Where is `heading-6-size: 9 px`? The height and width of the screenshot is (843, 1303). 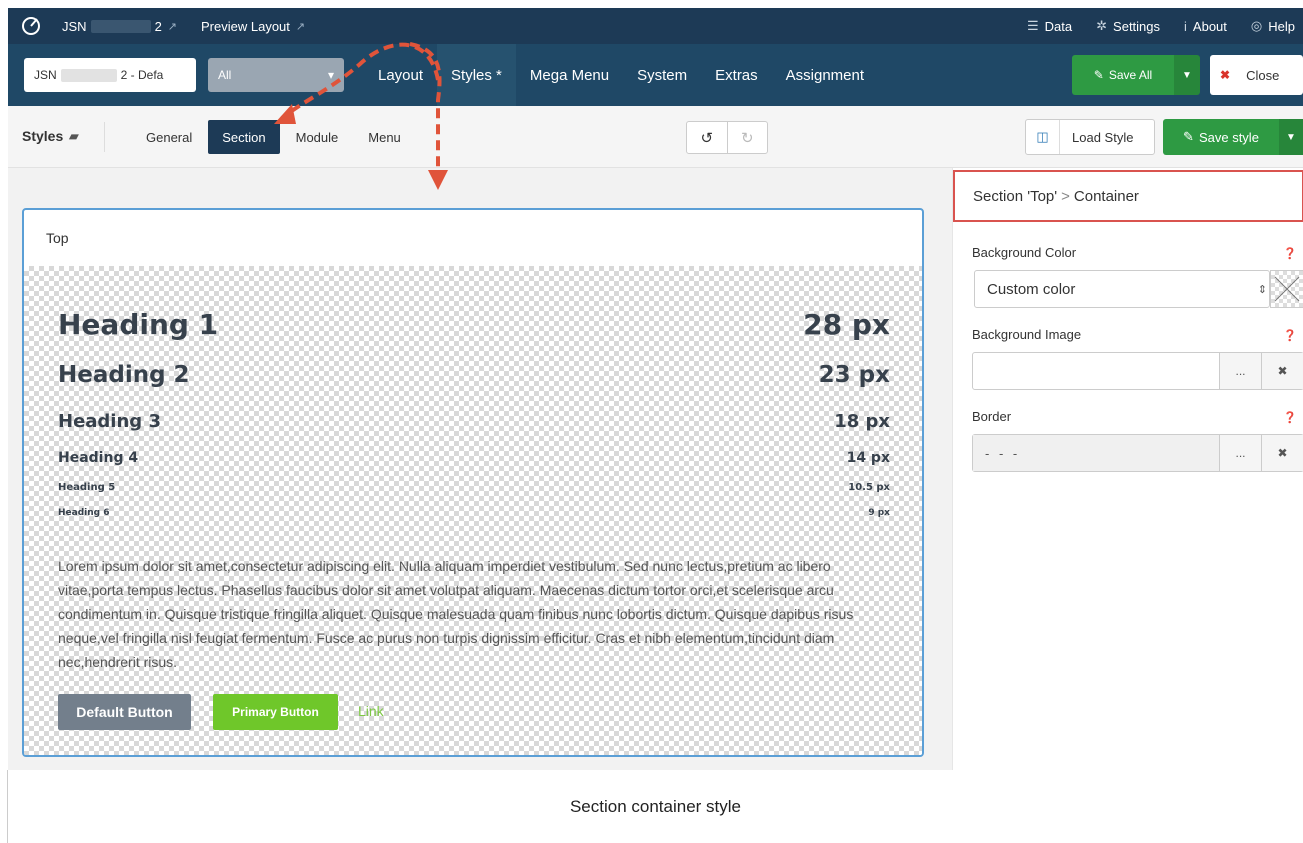
heading-6-size: 9 px is located at coordinates (879, 513).